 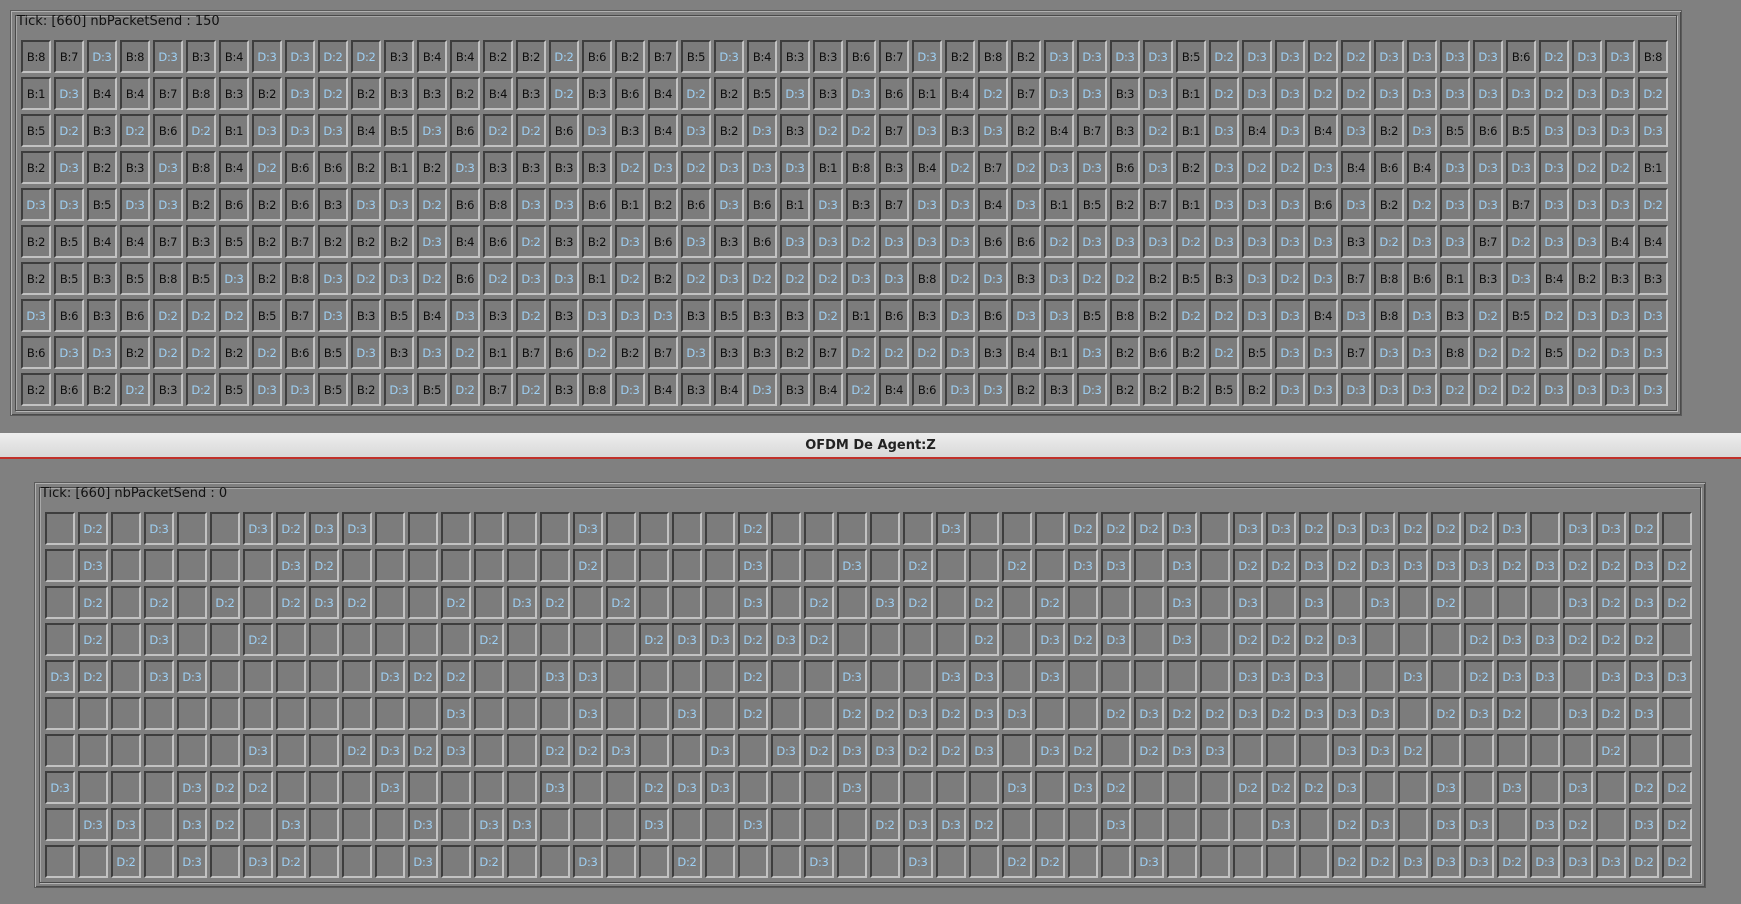 What do you see at coordinates (894, 130) in the screenshot?
I see `top-grid-cell: B:7` at bounding box center [894, 130].